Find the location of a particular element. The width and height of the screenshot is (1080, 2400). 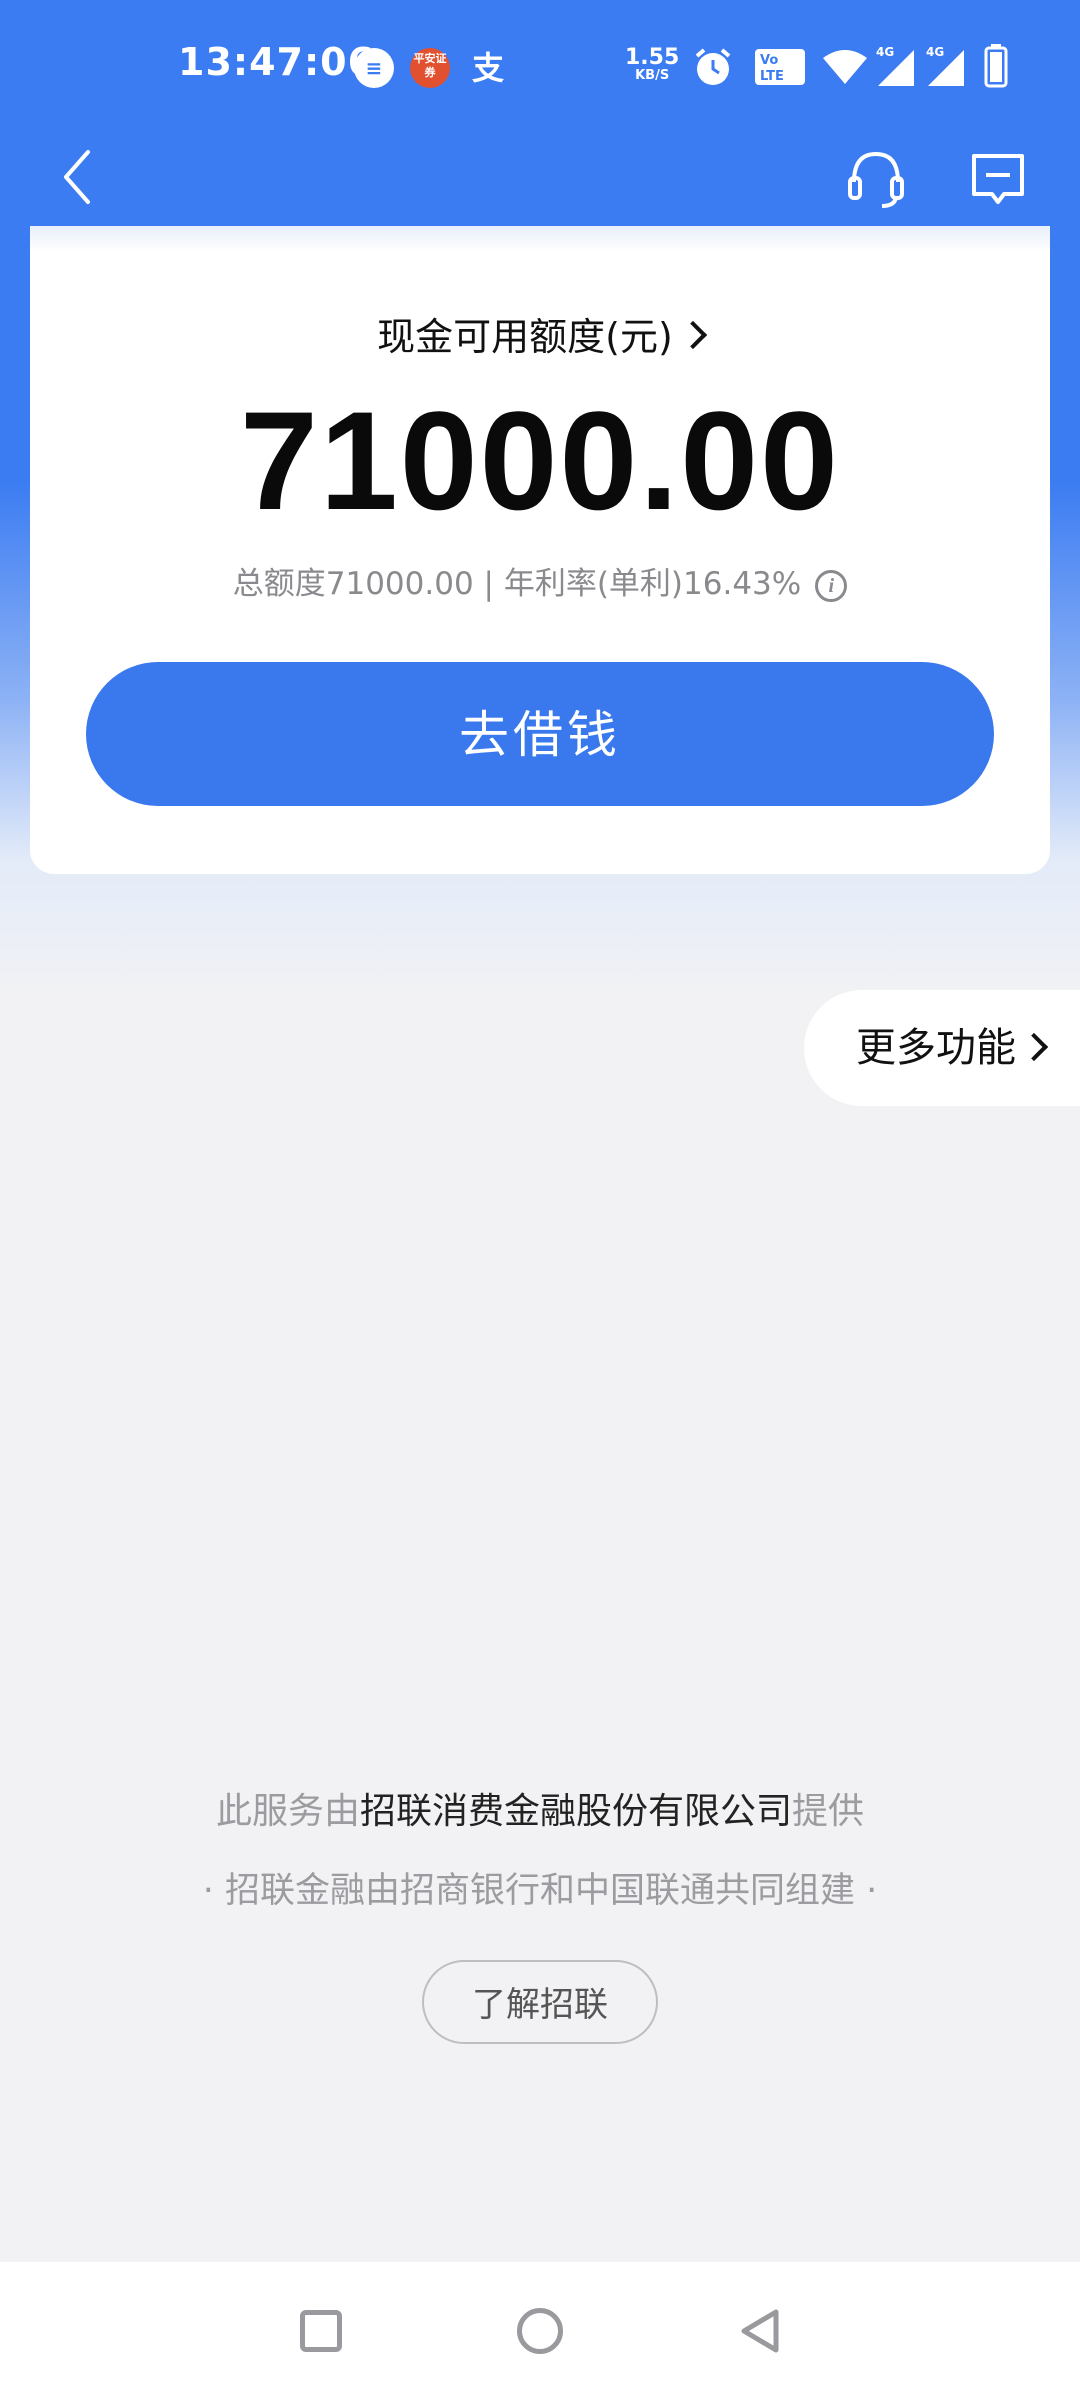

battery-icon is located at coordinates (996, 66).